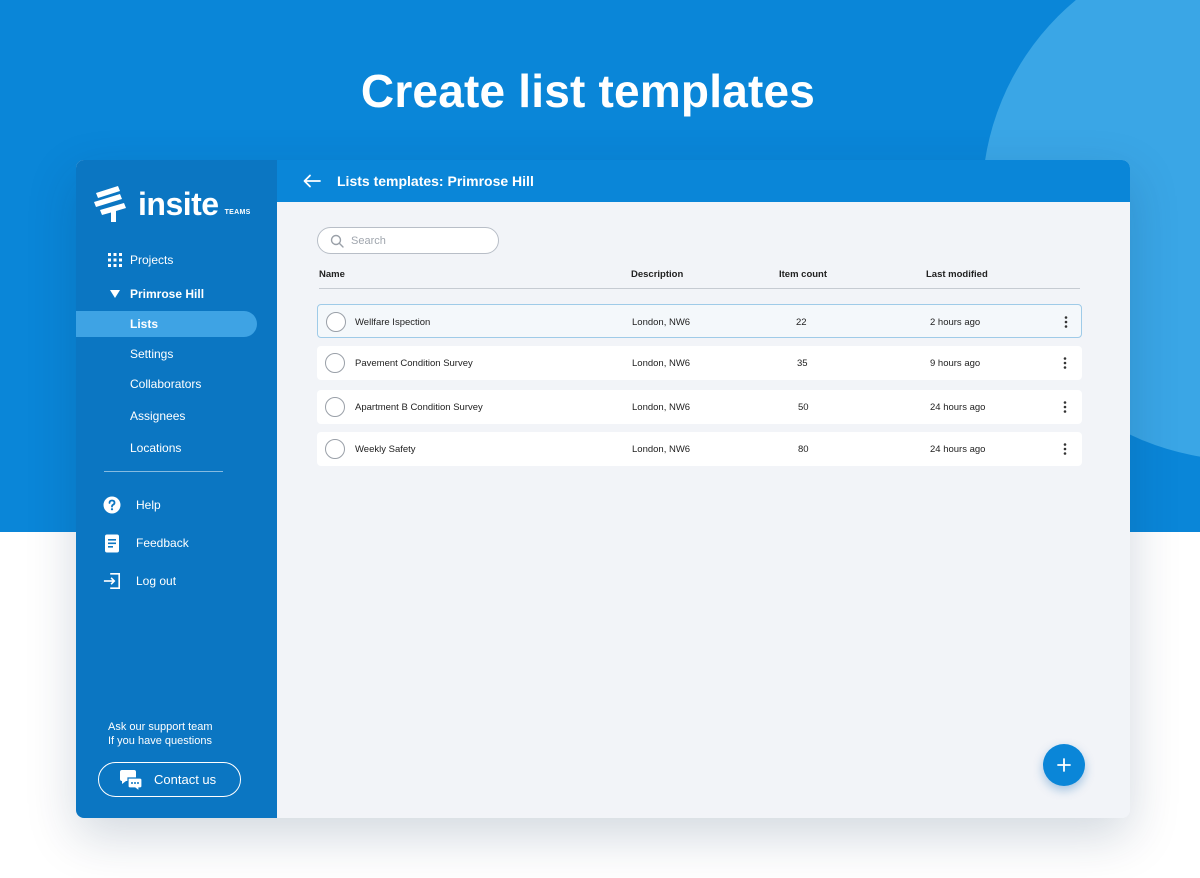  I want to click on row-item-count: 80, so click(803, 449).